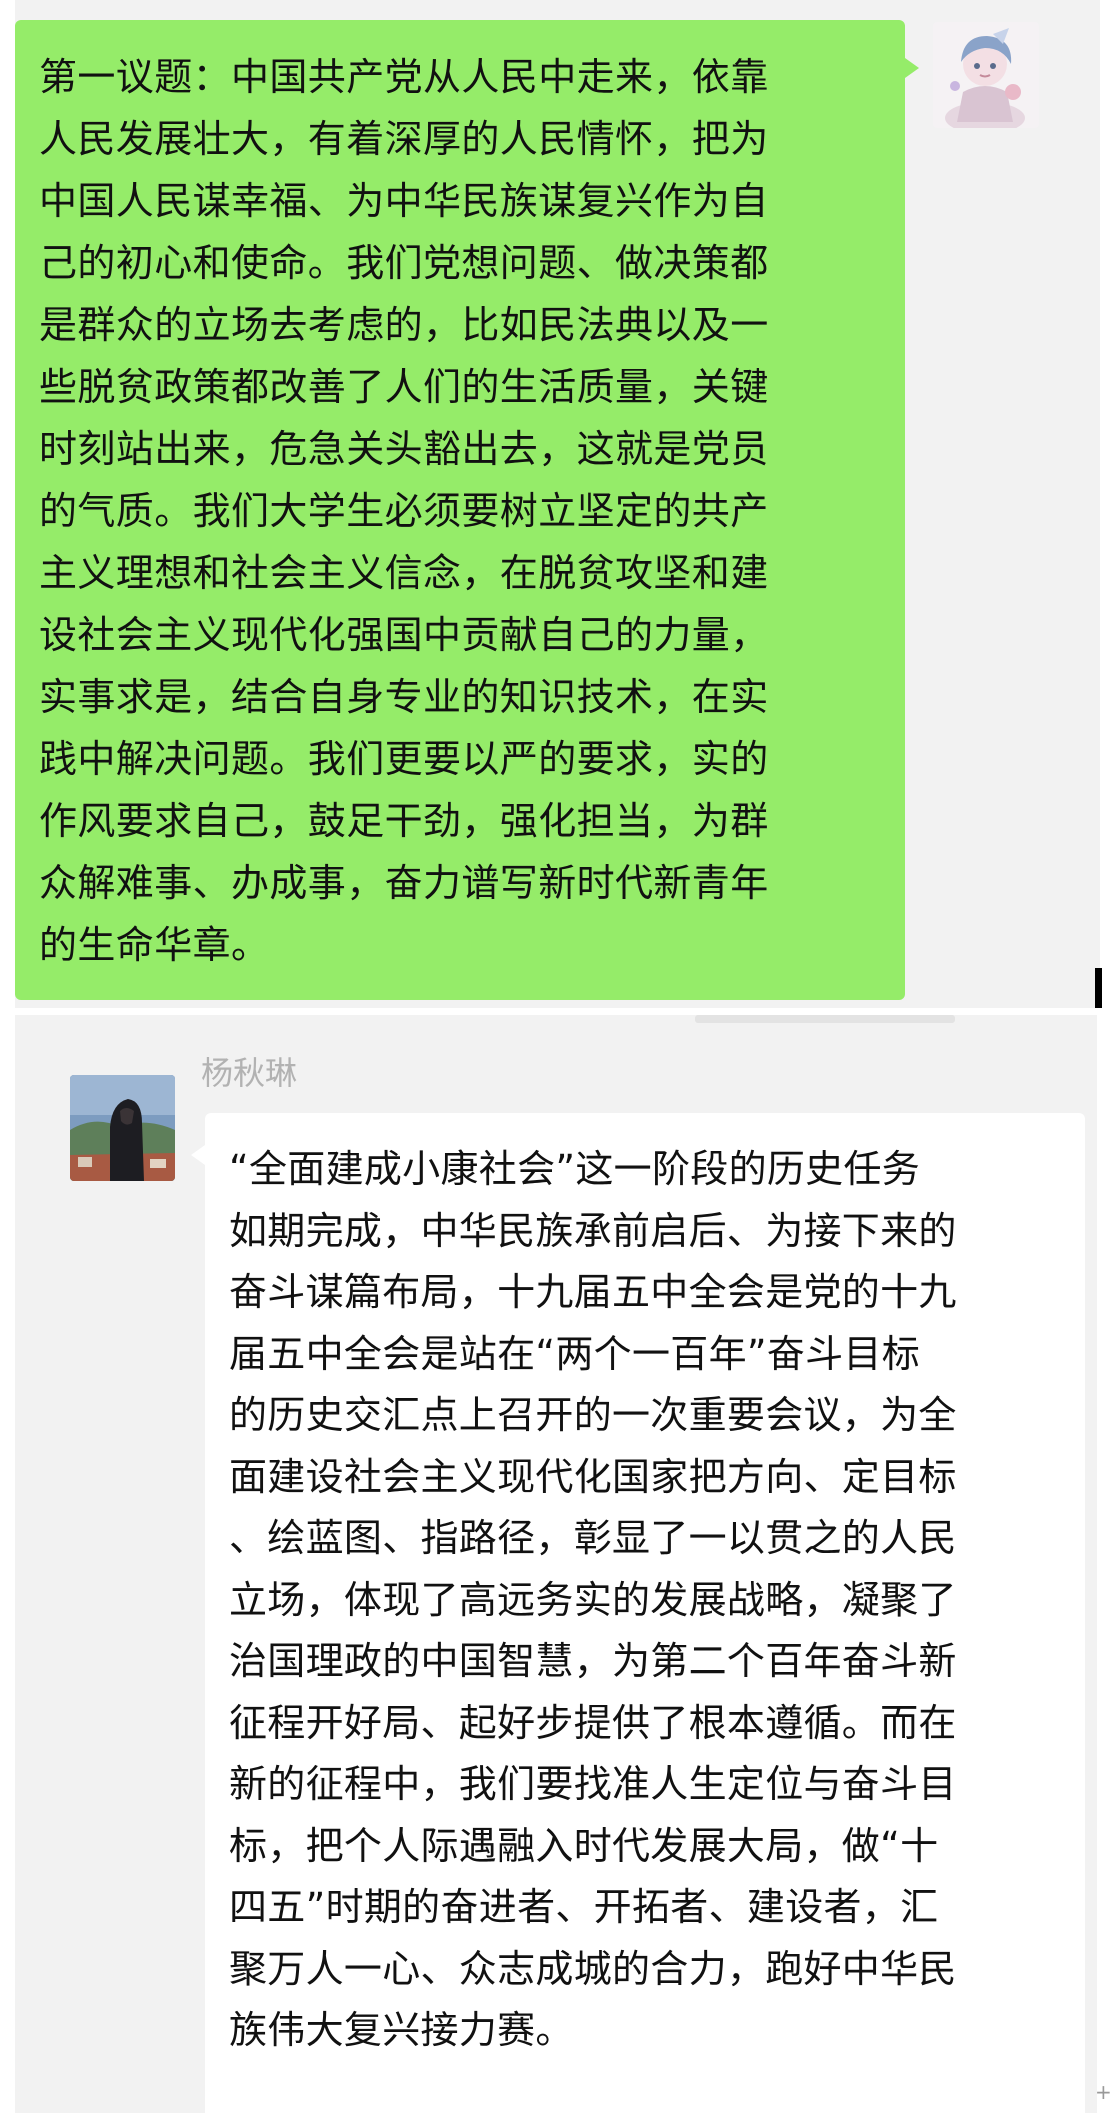  I want to click on person-photo-avatar-icon, so click(122, 1128).